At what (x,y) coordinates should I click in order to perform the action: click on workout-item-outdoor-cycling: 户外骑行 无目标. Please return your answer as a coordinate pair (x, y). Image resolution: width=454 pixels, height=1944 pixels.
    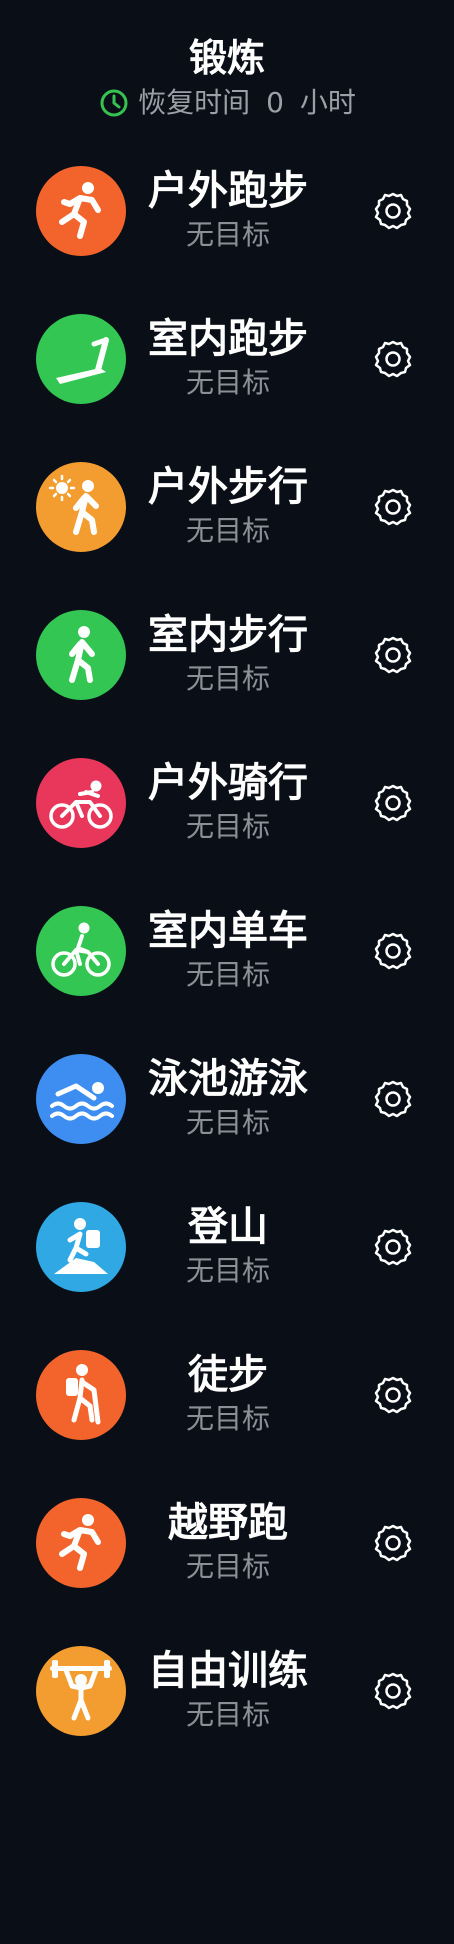
    Looking at the image, I should click on (227, 806).